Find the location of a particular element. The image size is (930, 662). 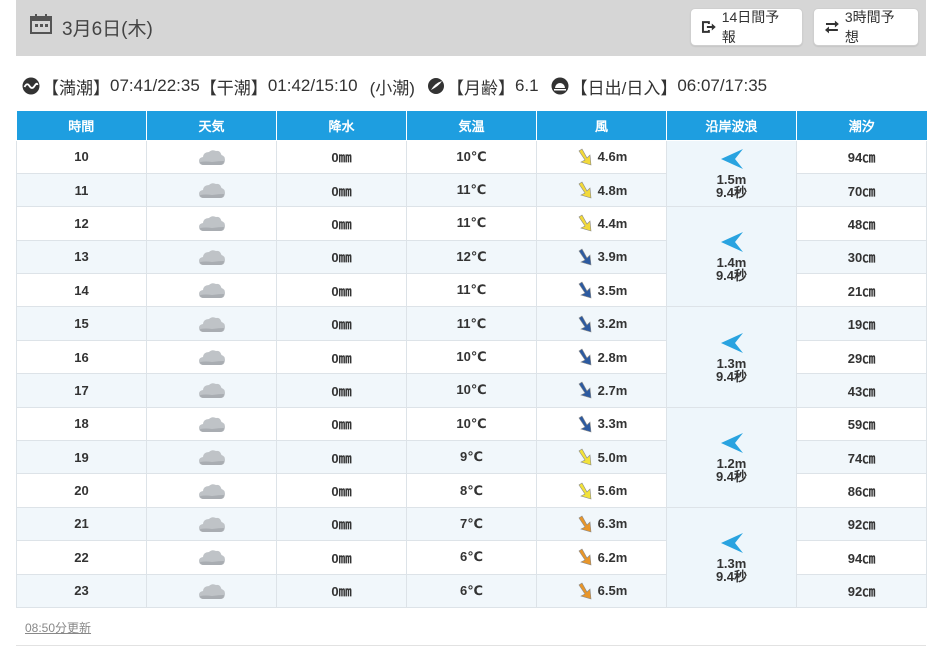

cell-wind: 3.5m is located at coordinates (601, 290).